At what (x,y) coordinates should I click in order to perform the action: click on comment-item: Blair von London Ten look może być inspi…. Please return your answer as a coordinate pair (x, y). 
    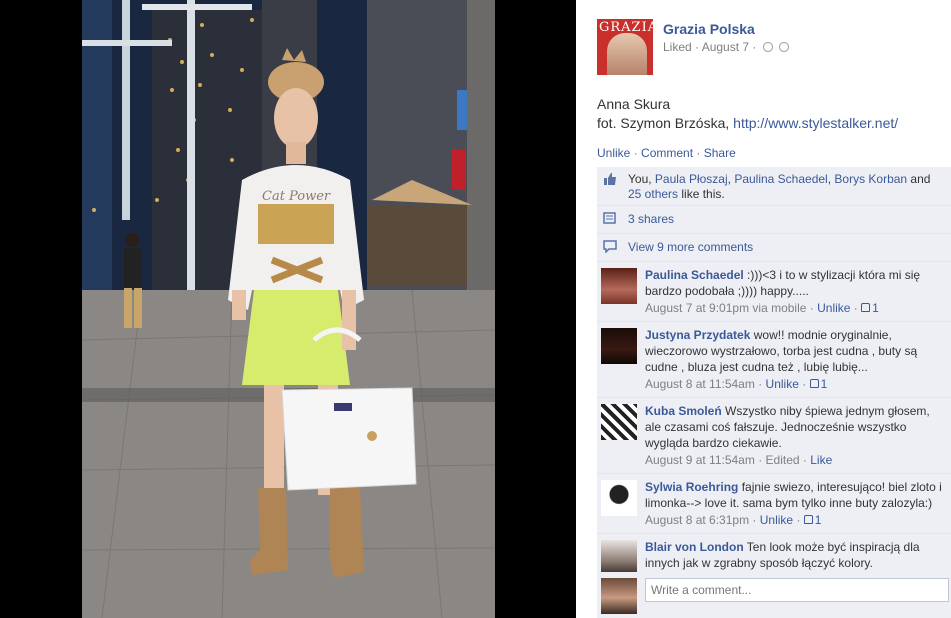
    Looking at the image, I should click on (774, 555).